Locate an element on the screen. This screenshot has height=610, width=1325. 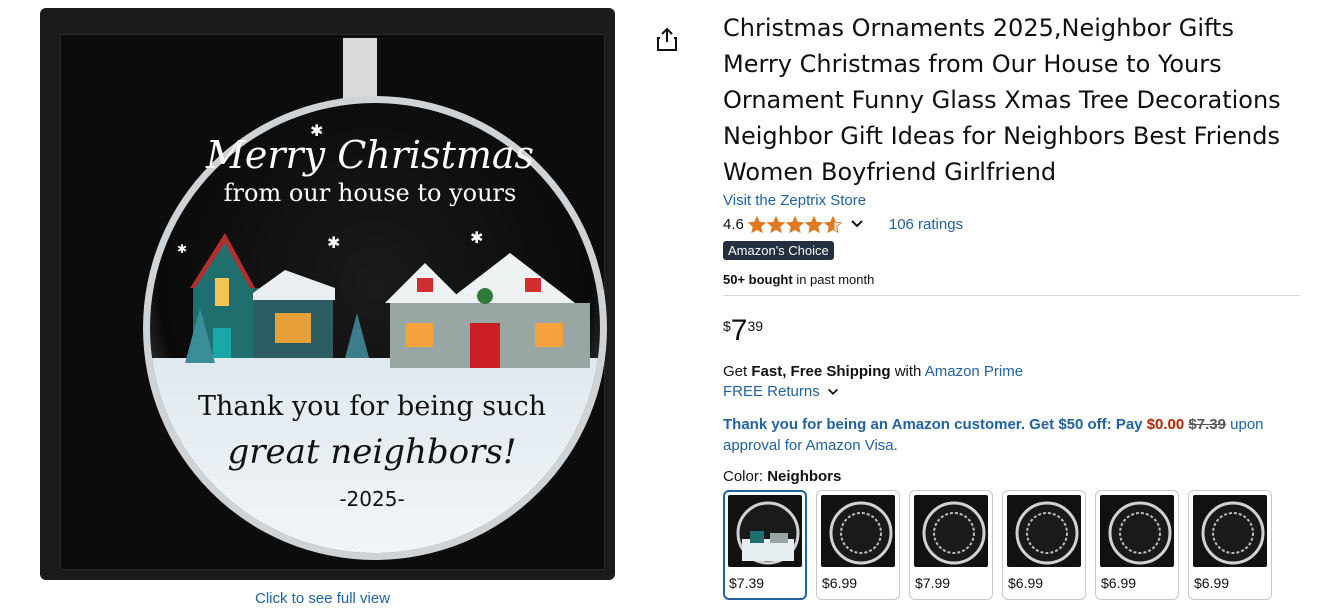
free-returns-link: FREE Returns is located at coordinates (1013, 392).